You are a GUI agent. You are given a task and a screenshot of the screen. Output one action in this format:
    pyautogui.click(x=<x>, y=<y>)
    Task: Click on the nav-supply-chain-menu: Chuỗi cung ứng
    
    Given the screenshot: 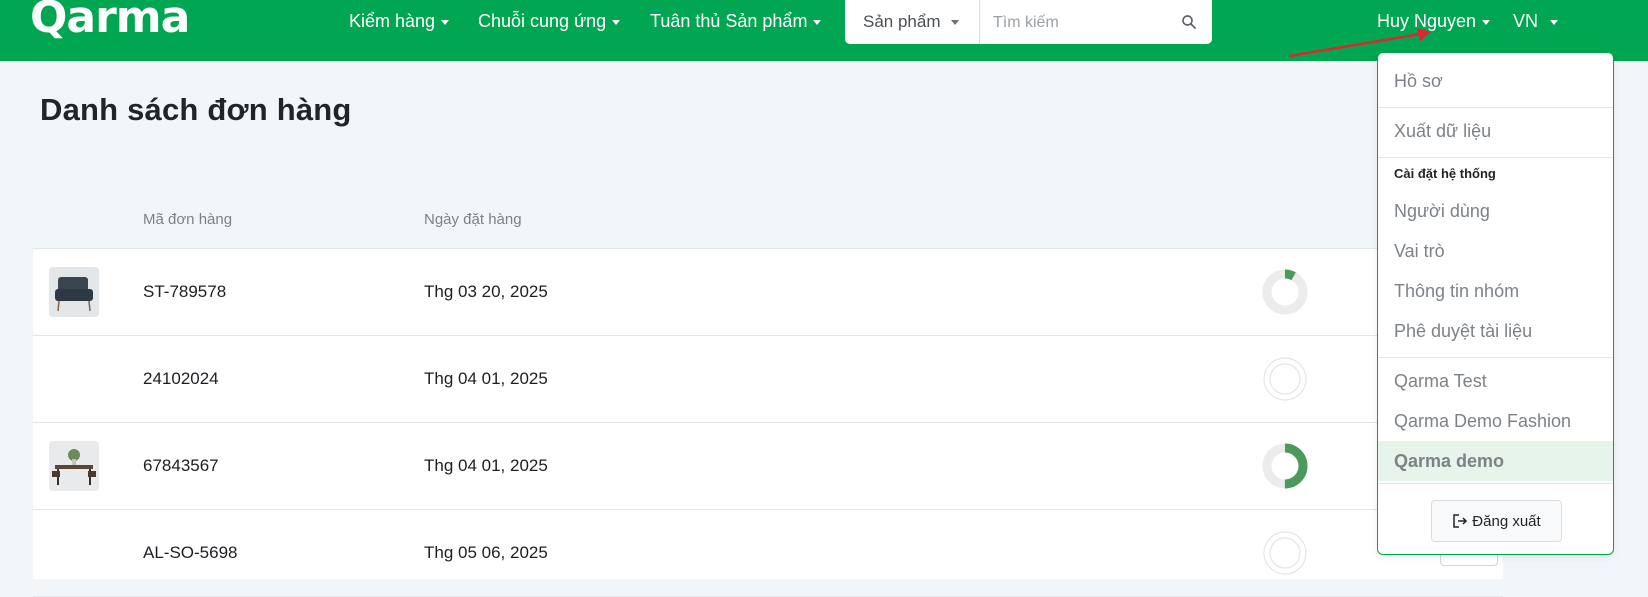 What is the action you would take?
    pyautogui.click(x=549, y=21)
    